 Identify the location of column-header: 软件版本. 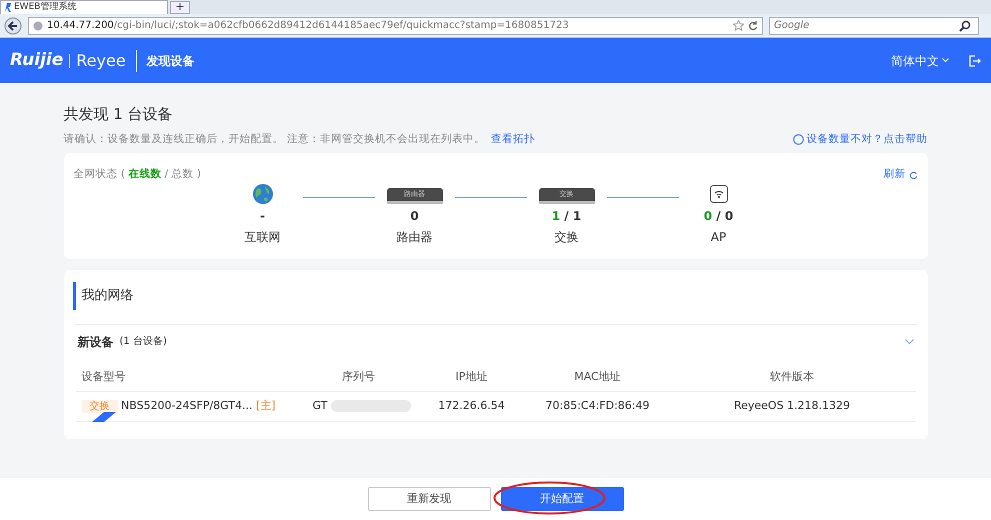
(792, 377).